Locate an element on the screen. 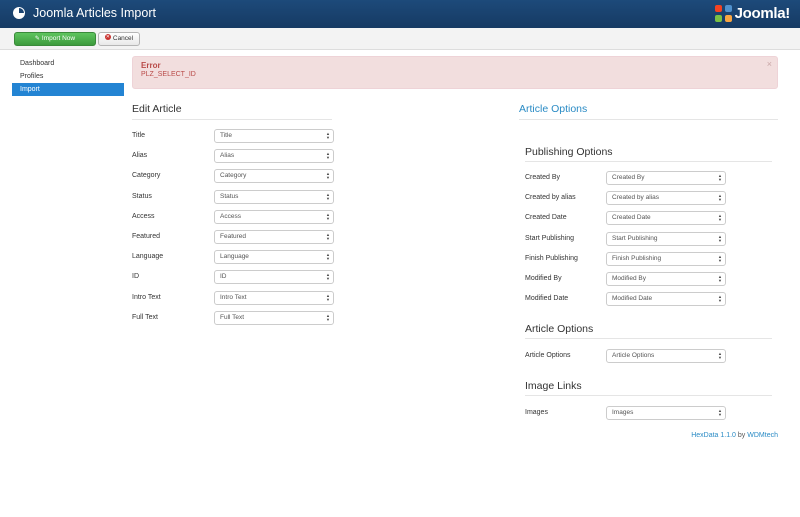 This screenshot has height=517, width=800. select-value: Intro Text is located at coordinates (233, 297).